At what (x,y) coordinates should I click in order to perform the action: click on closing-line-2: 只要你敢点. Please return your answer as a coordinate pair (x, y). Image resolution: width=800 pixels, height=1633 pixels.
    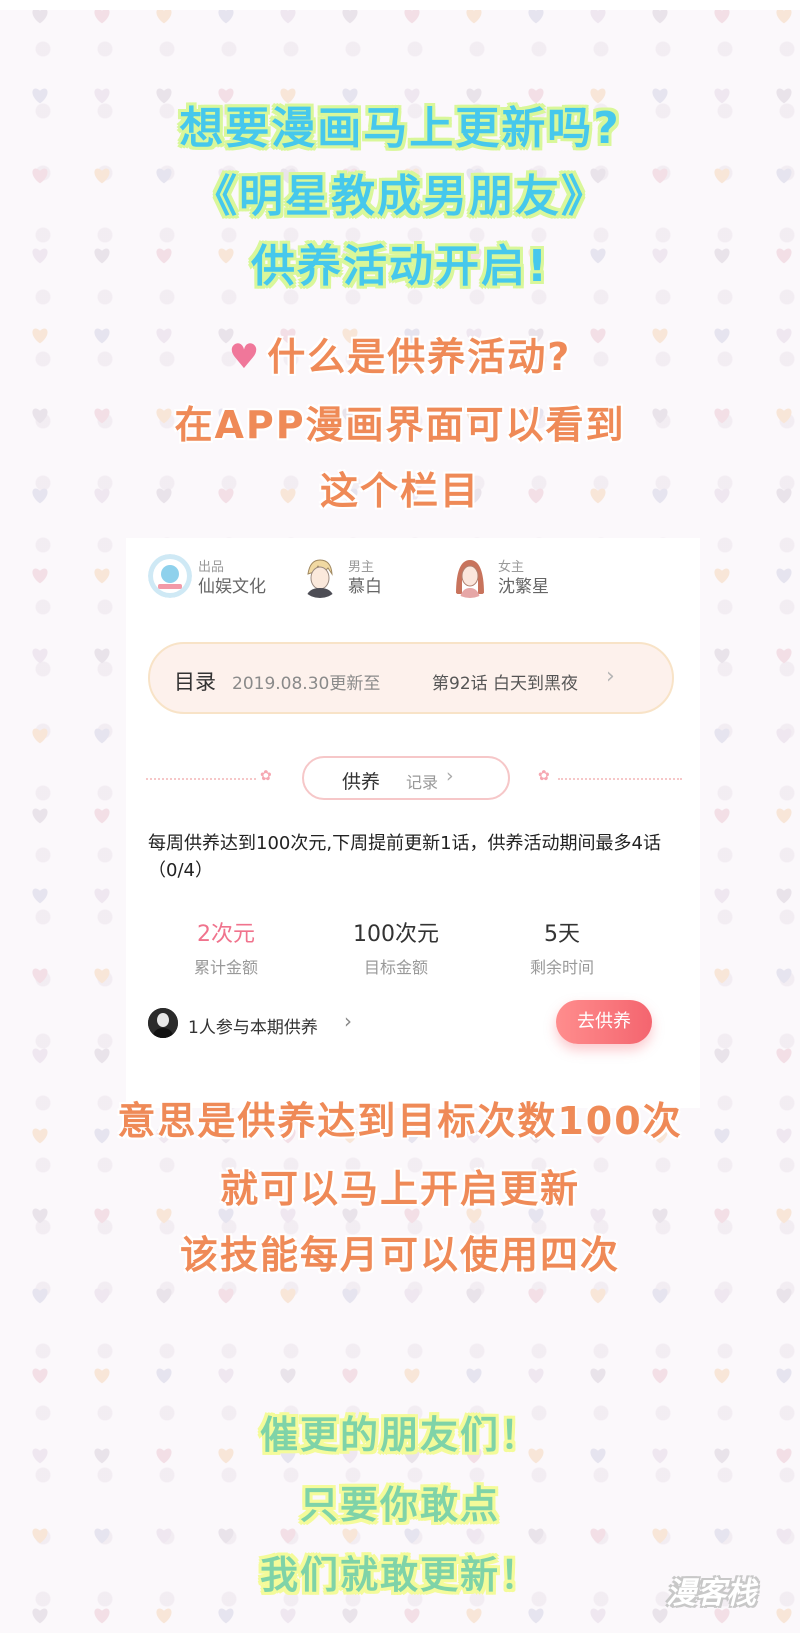
    Looking at the image, I should click on (399, 1505).